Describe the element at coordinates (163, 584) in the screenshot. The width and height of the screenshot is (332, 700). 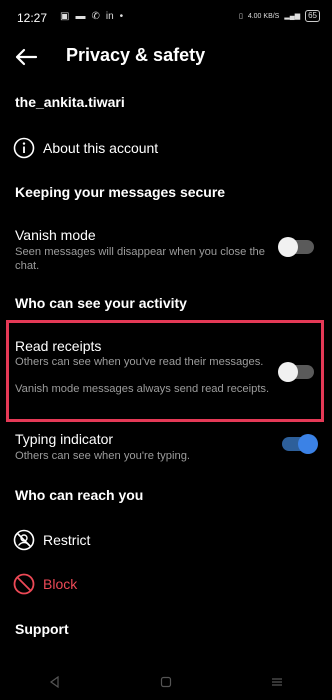
I see `block-row: Block` at that location.